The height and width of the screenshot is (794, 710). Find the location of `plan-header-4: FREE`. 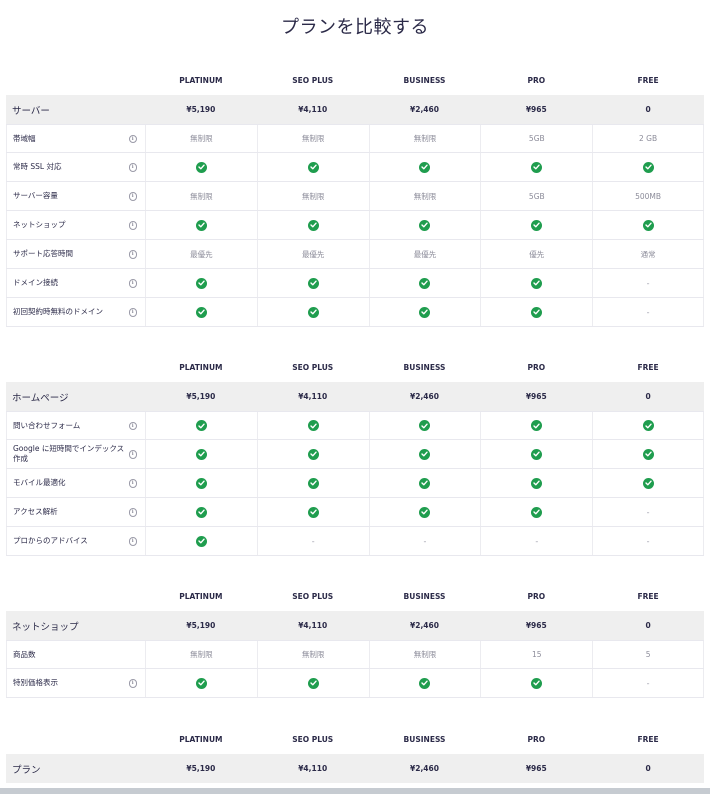

plan-header-4: FREE is located at coordinates (648, 739).